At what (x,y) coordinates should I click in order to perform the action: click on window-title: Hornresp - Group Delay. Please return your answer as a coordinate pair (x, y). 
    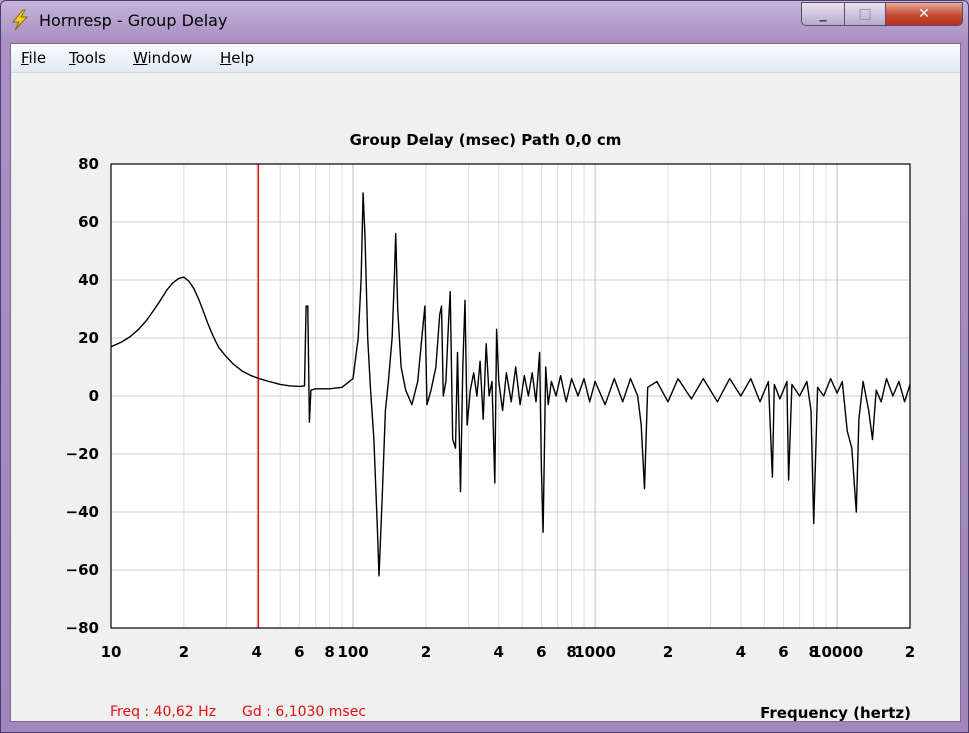
    Looking at the image, I should click on (133, 20).